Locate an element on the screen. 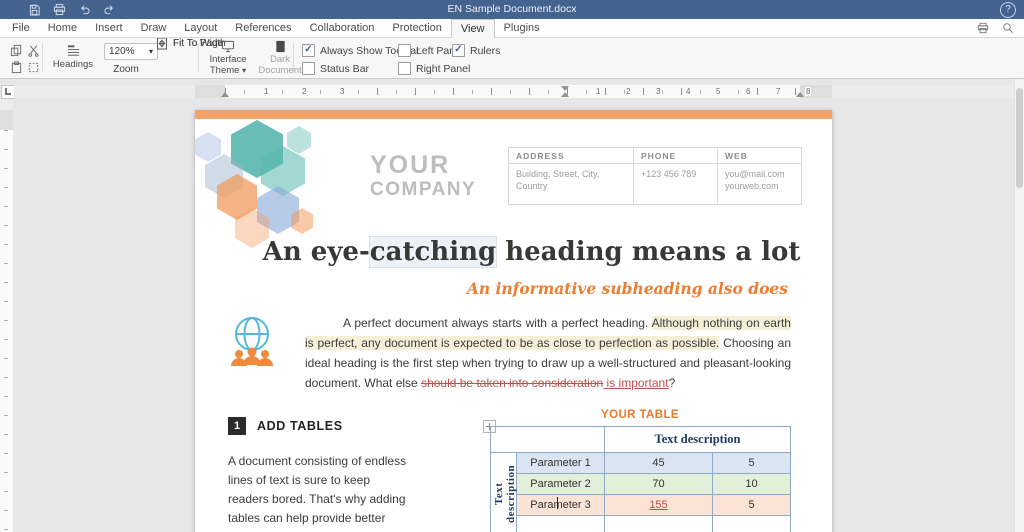 Image resolution: width=1024 pixels, height=532 pixels. checkbox-checked-icon: ✓ is located at coordinates (458, 50).